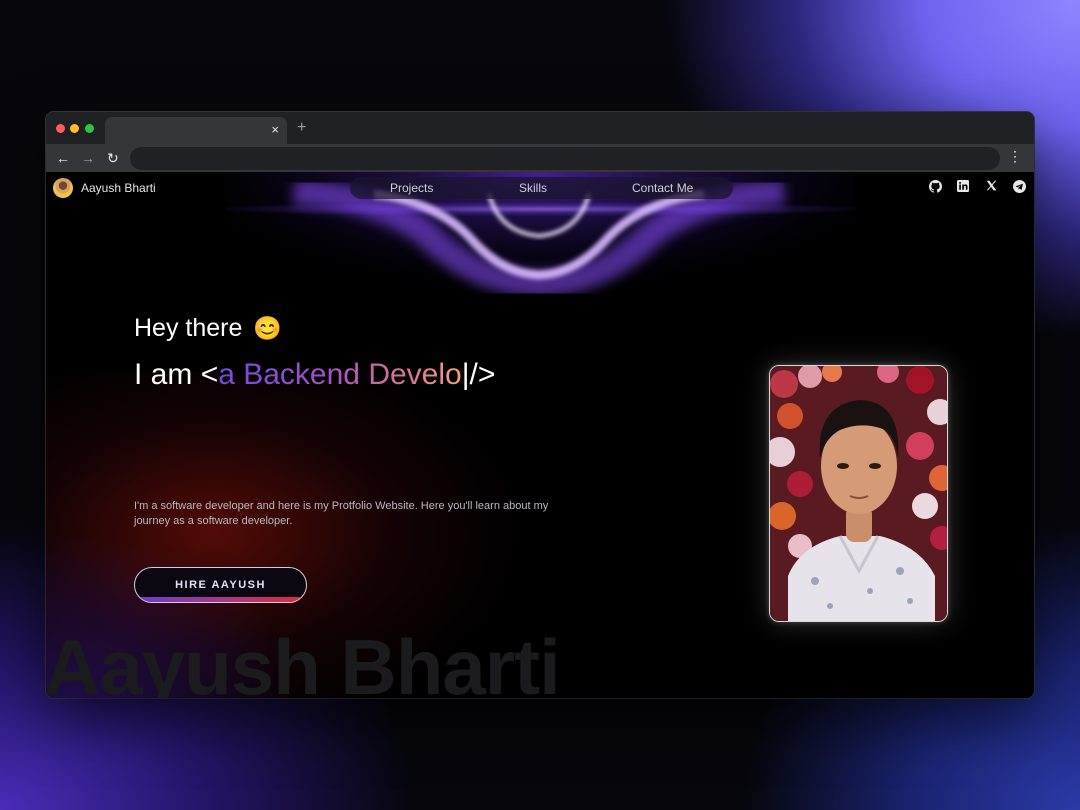  I want to click on intro-prefix: I am, so click(167, 374).